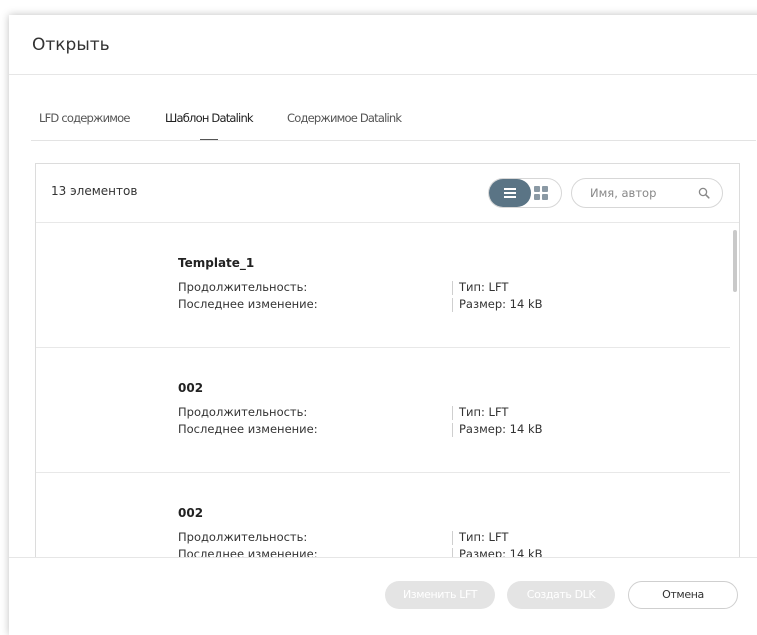  I want to click on panel-header: 13 элементов, so click(387, 193).